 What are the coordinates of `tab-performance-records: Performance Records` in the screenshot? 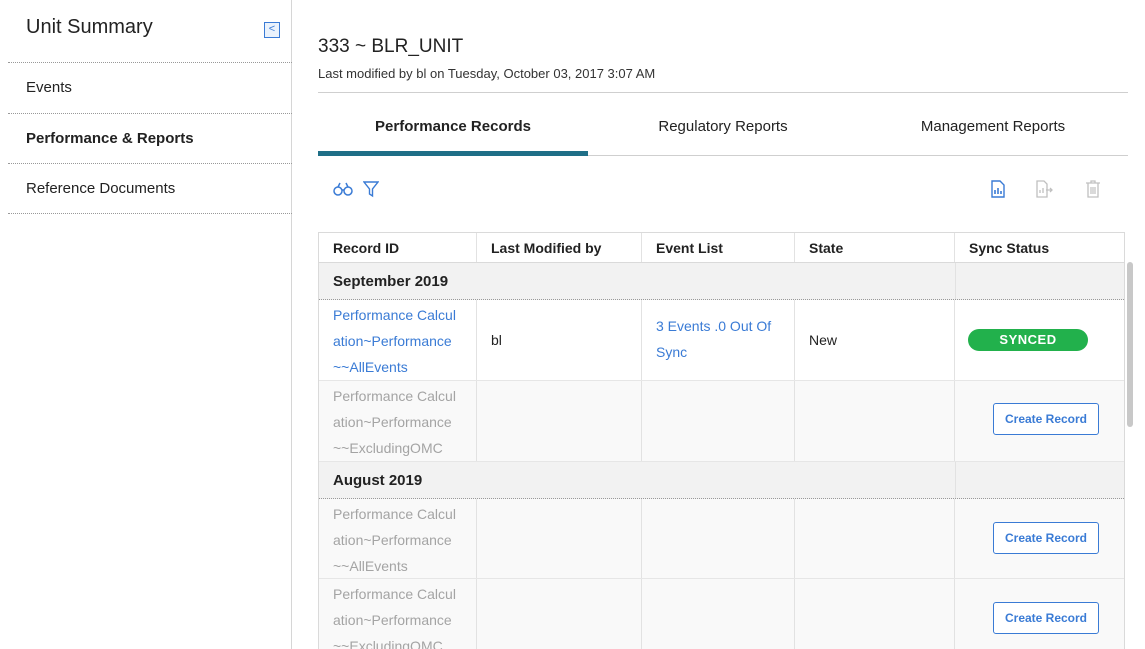 It's located at (453, 126).